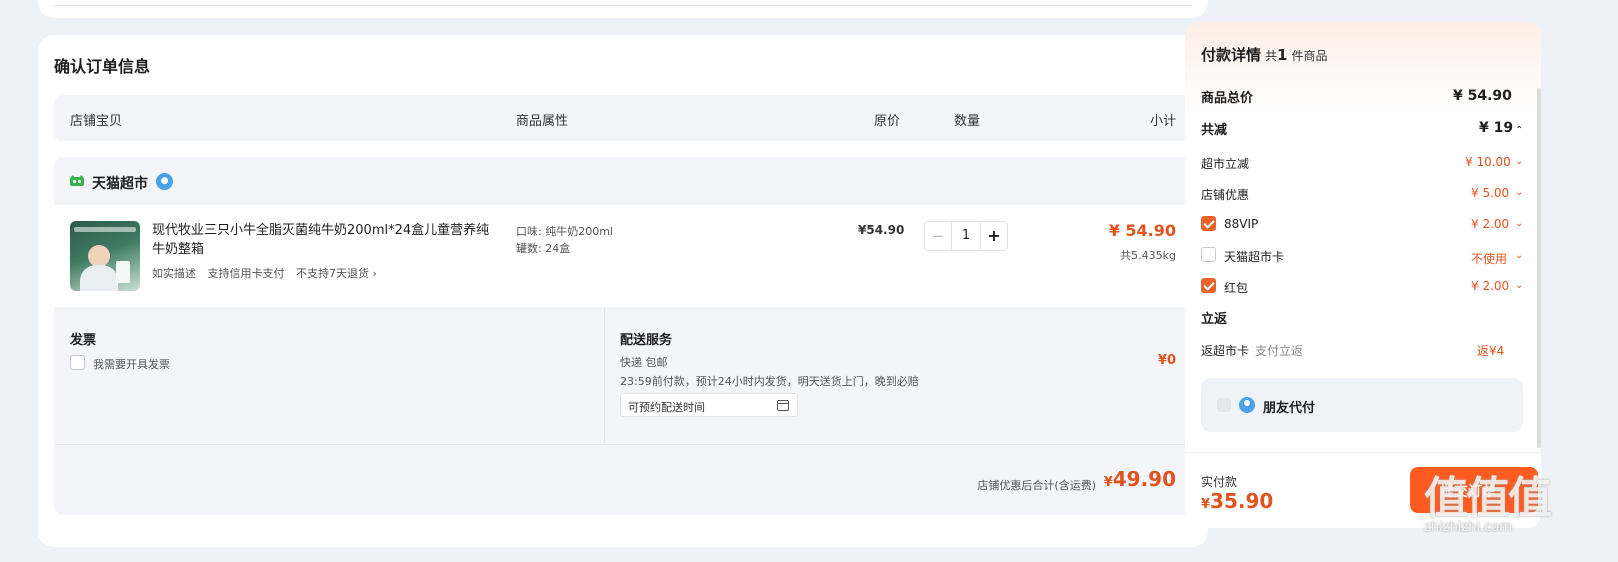 The height and width of the screenshot is (562, 1618). Describe the element at coordinates (564, 231) in the screenshot. I see `attr-flavor: 口味: 纯牛奶200ml` at that location.